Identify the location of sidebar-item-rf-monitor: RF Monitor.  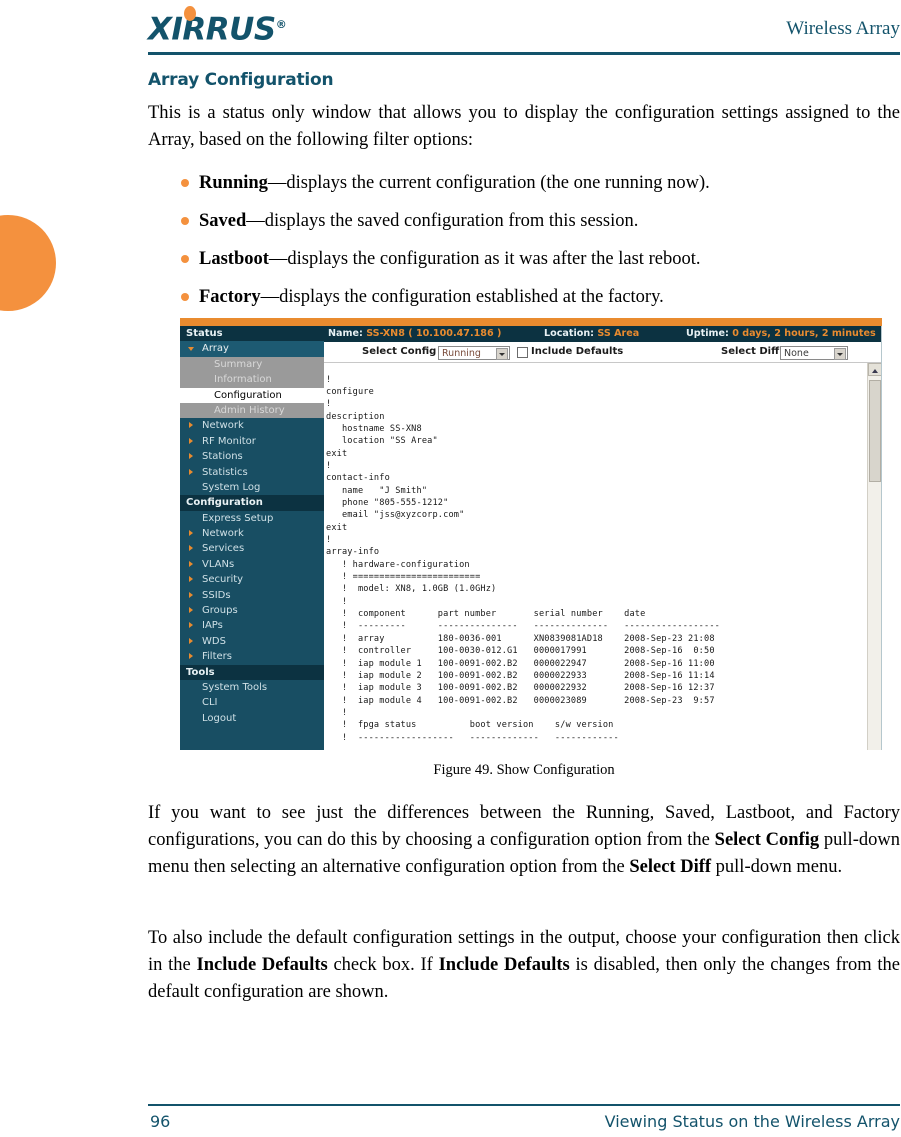
(252, 441).